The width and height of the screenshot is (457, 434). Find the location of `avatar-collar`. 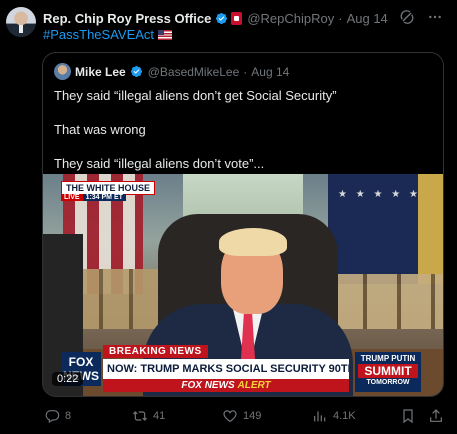

avatar-collar is located at coordinates (21, 29).